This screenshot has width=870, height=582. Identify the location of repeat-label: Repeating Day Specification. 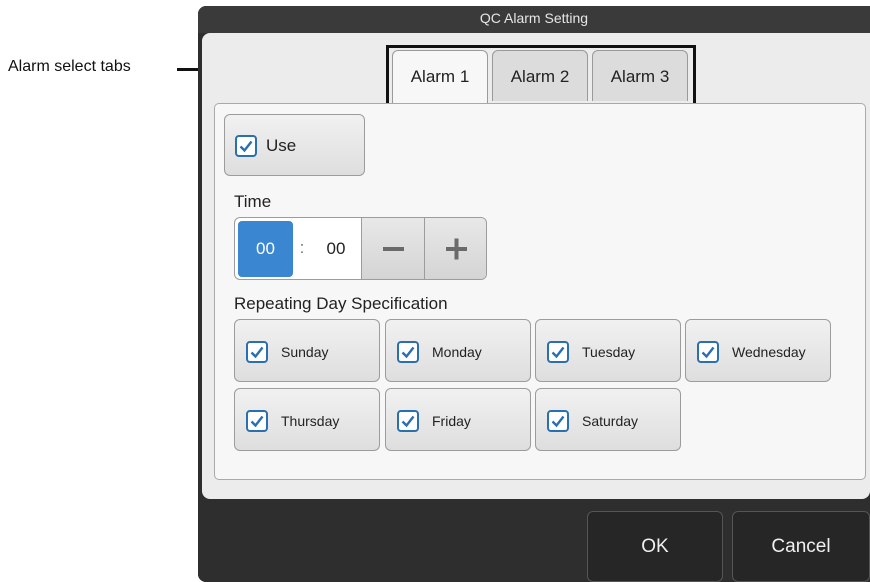
(341, 303).